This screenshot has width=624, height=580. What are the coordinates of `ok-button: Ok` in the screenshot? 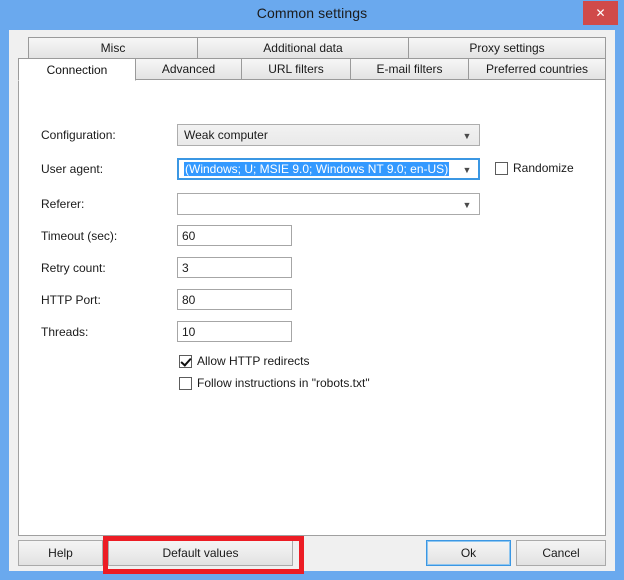 It's located at (468, 553).